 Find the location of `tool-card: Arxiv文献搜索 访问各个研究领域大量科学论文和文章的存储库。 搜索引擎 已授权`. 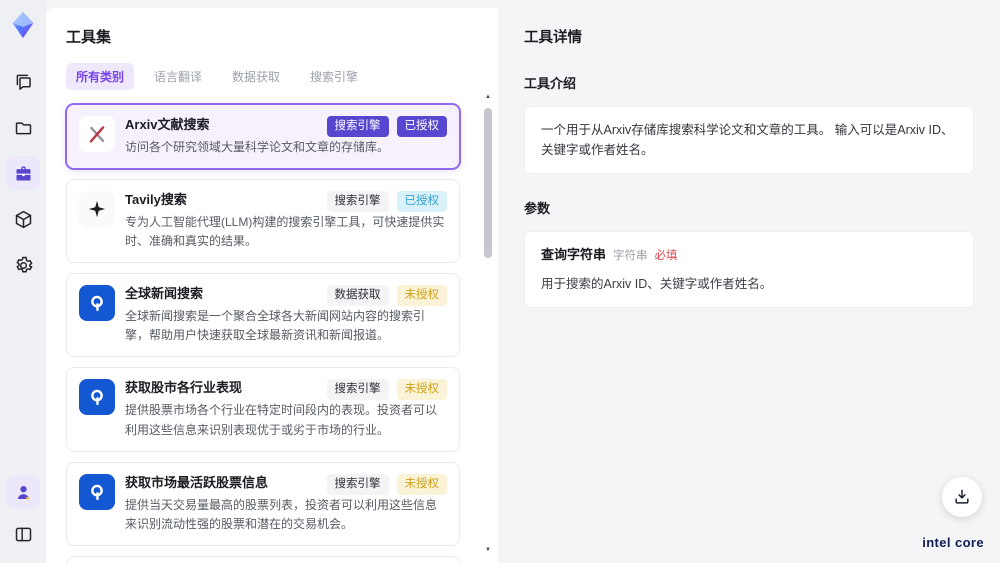

tool-card: Arxiv文献搜索 访问各个研究领域大量科学论文和文章的存储库。 搜索引擎 已授权 is located at coordinates (263, 137).